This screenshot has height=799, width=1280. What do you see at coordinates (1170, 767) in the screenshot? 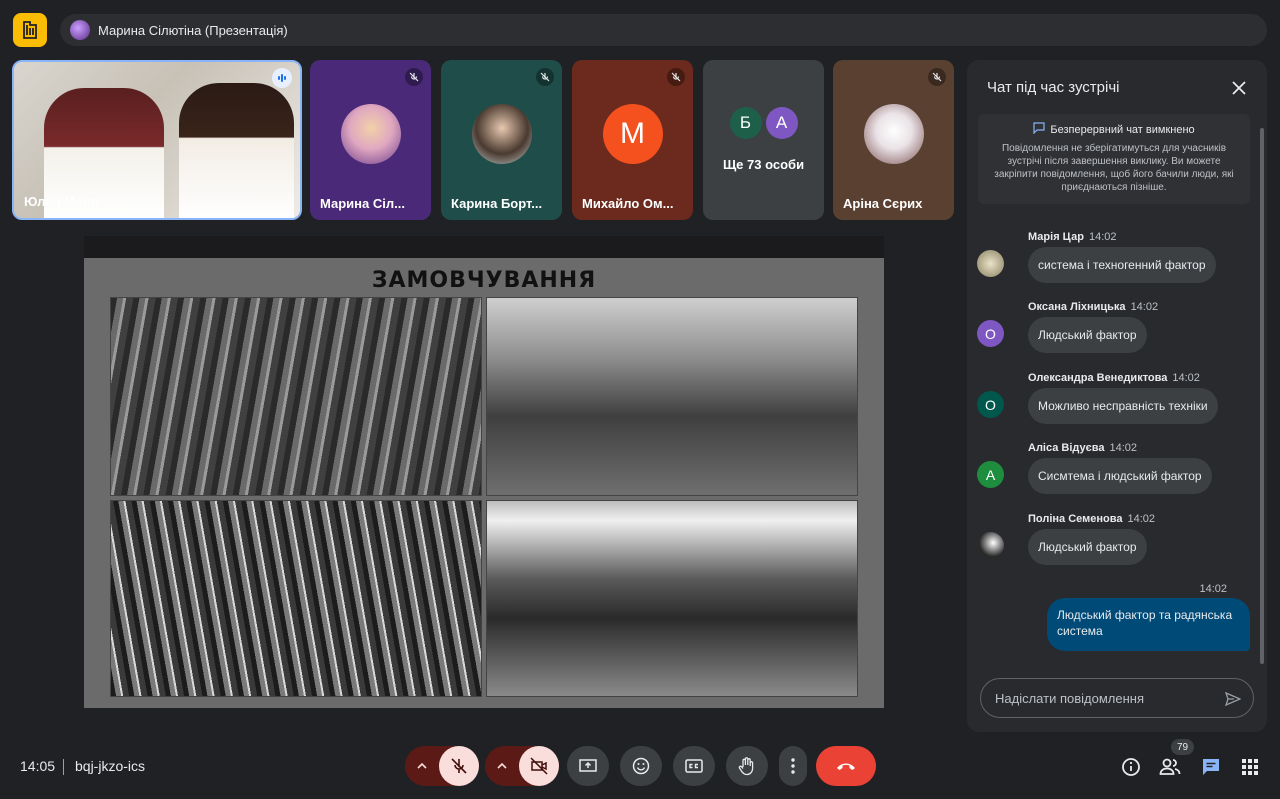
I see `people-icon` at bounding box center [1170, 767].